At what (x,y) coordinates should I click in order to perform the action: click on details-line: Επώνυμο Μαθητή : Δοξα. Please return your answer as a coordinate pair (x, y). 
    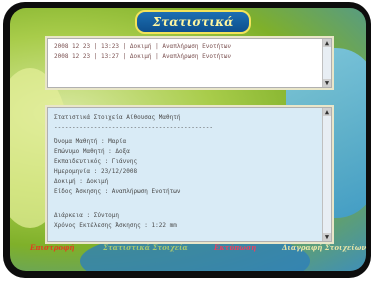
    Looking at the image, I should click on (92, 151).